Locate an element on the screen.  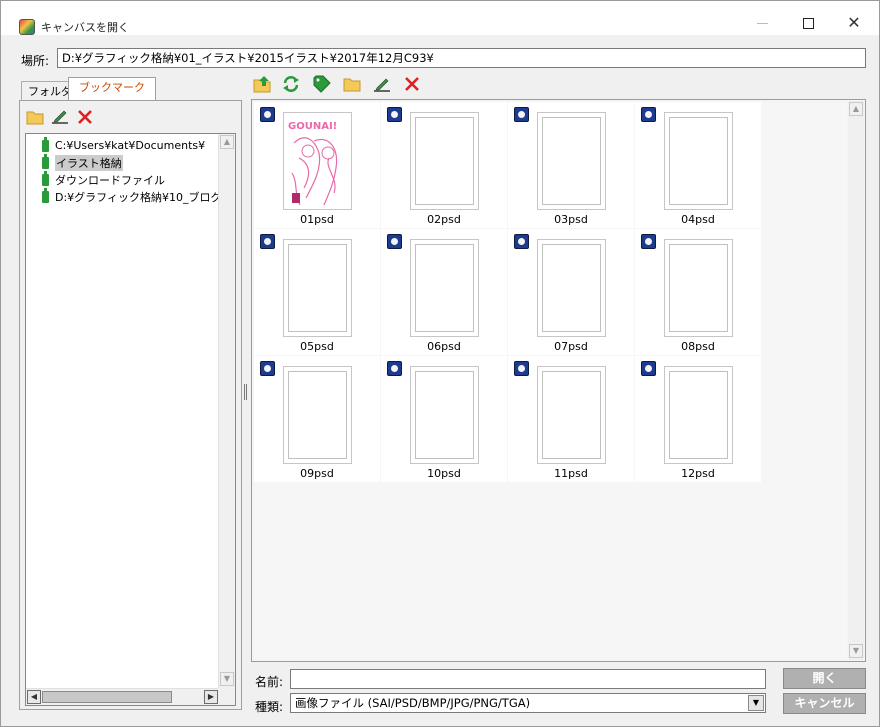
bookmark-item: C:¥Users¥kat¥Documents¥ is located at coordinates (124, 145).